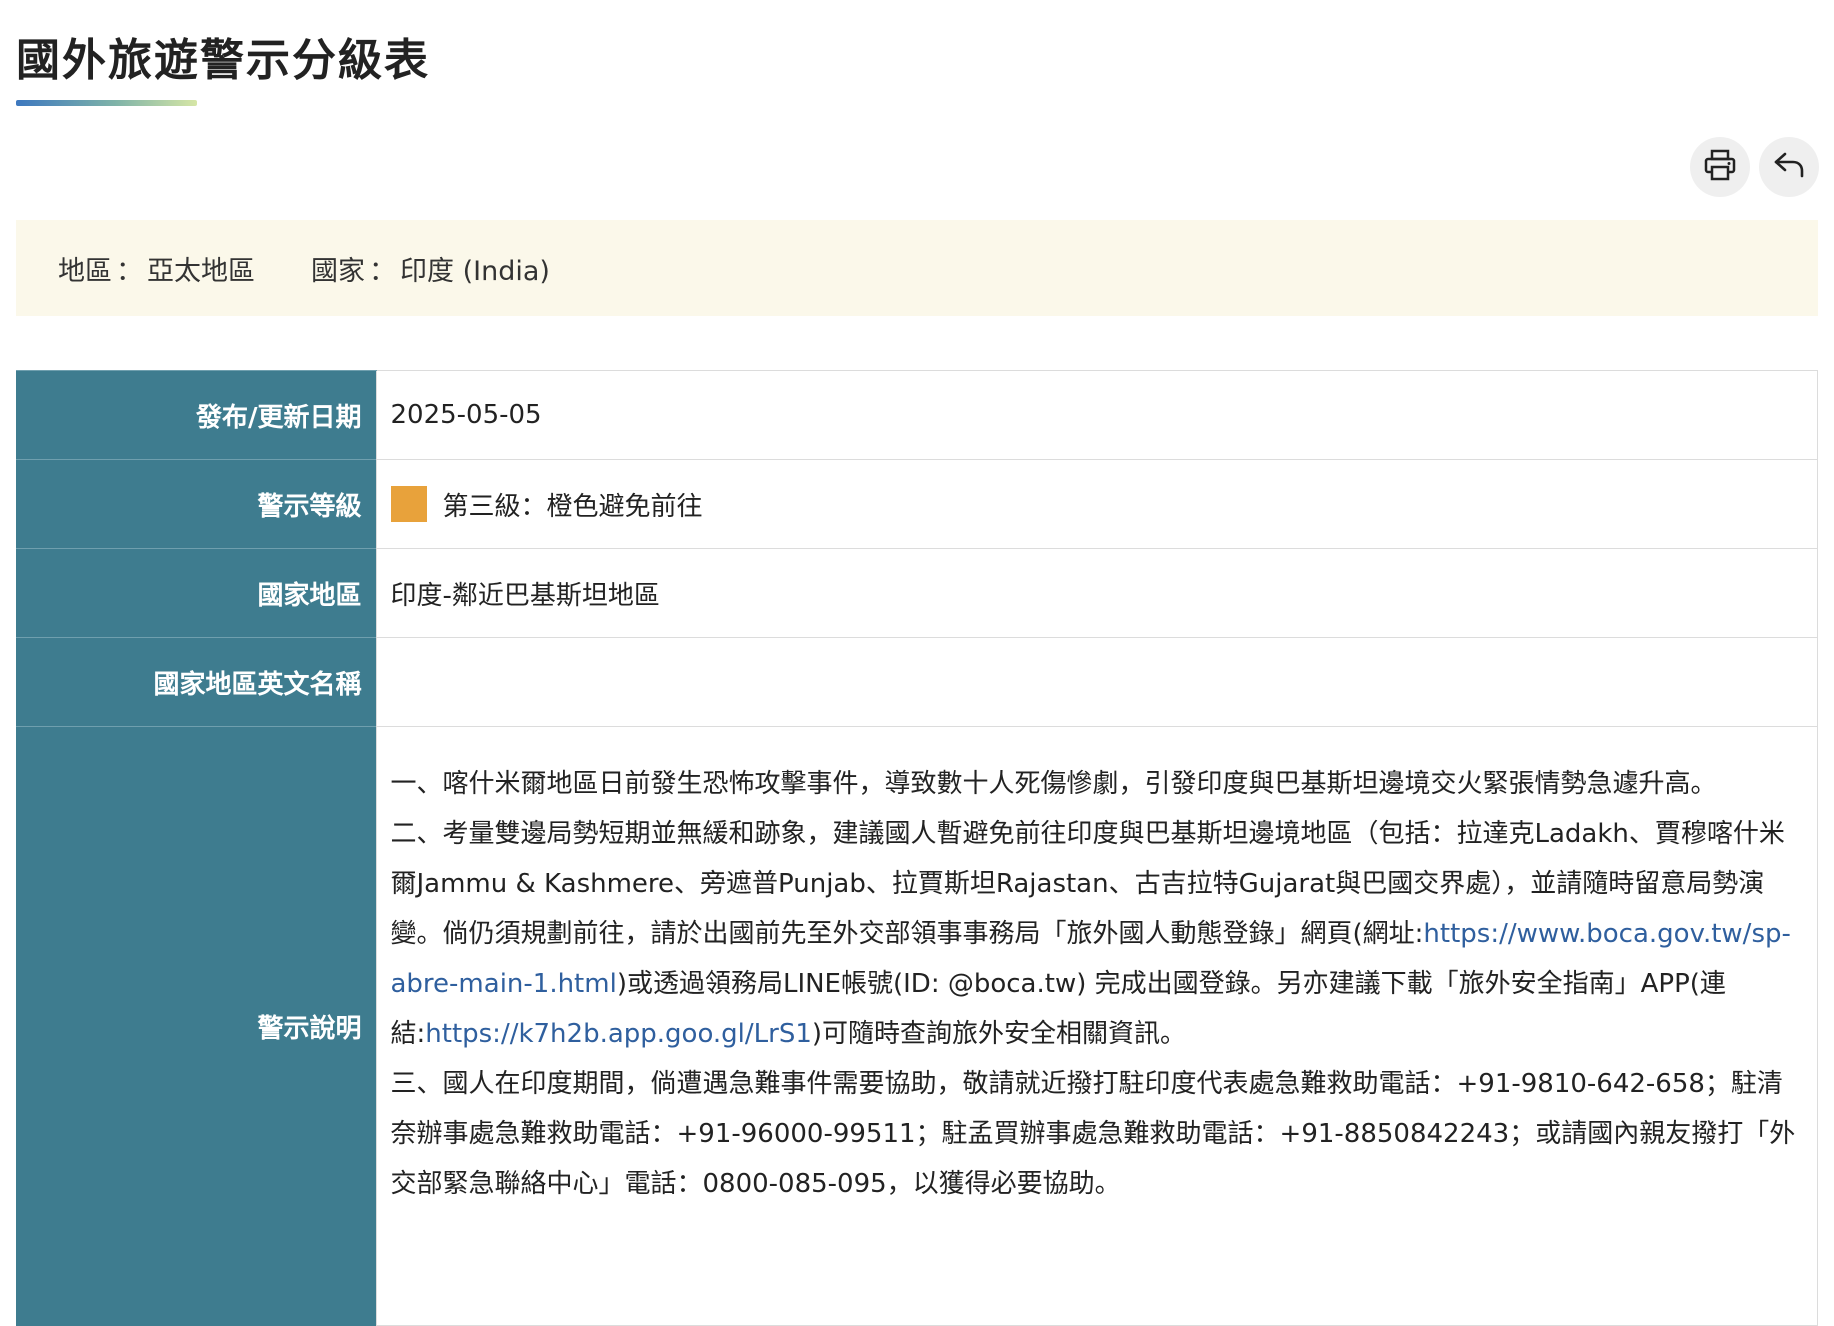  Describe the element at coordinates (106, 103) in the screenshot. I see `title-underline` at that location.